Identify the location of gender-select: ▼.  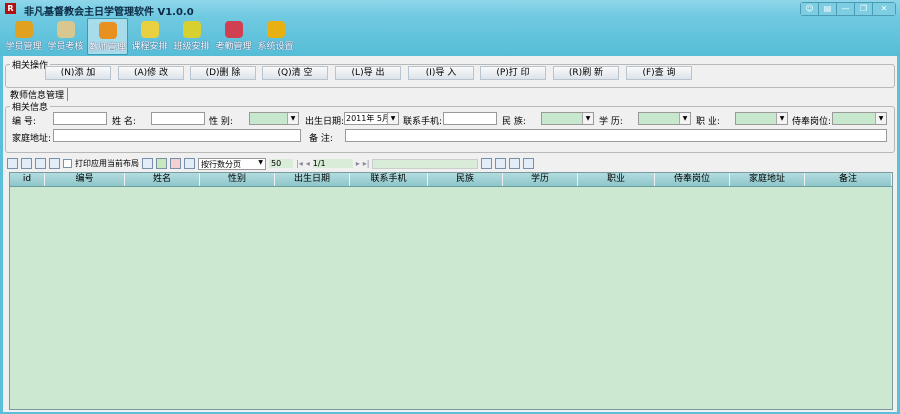
(274, 118).